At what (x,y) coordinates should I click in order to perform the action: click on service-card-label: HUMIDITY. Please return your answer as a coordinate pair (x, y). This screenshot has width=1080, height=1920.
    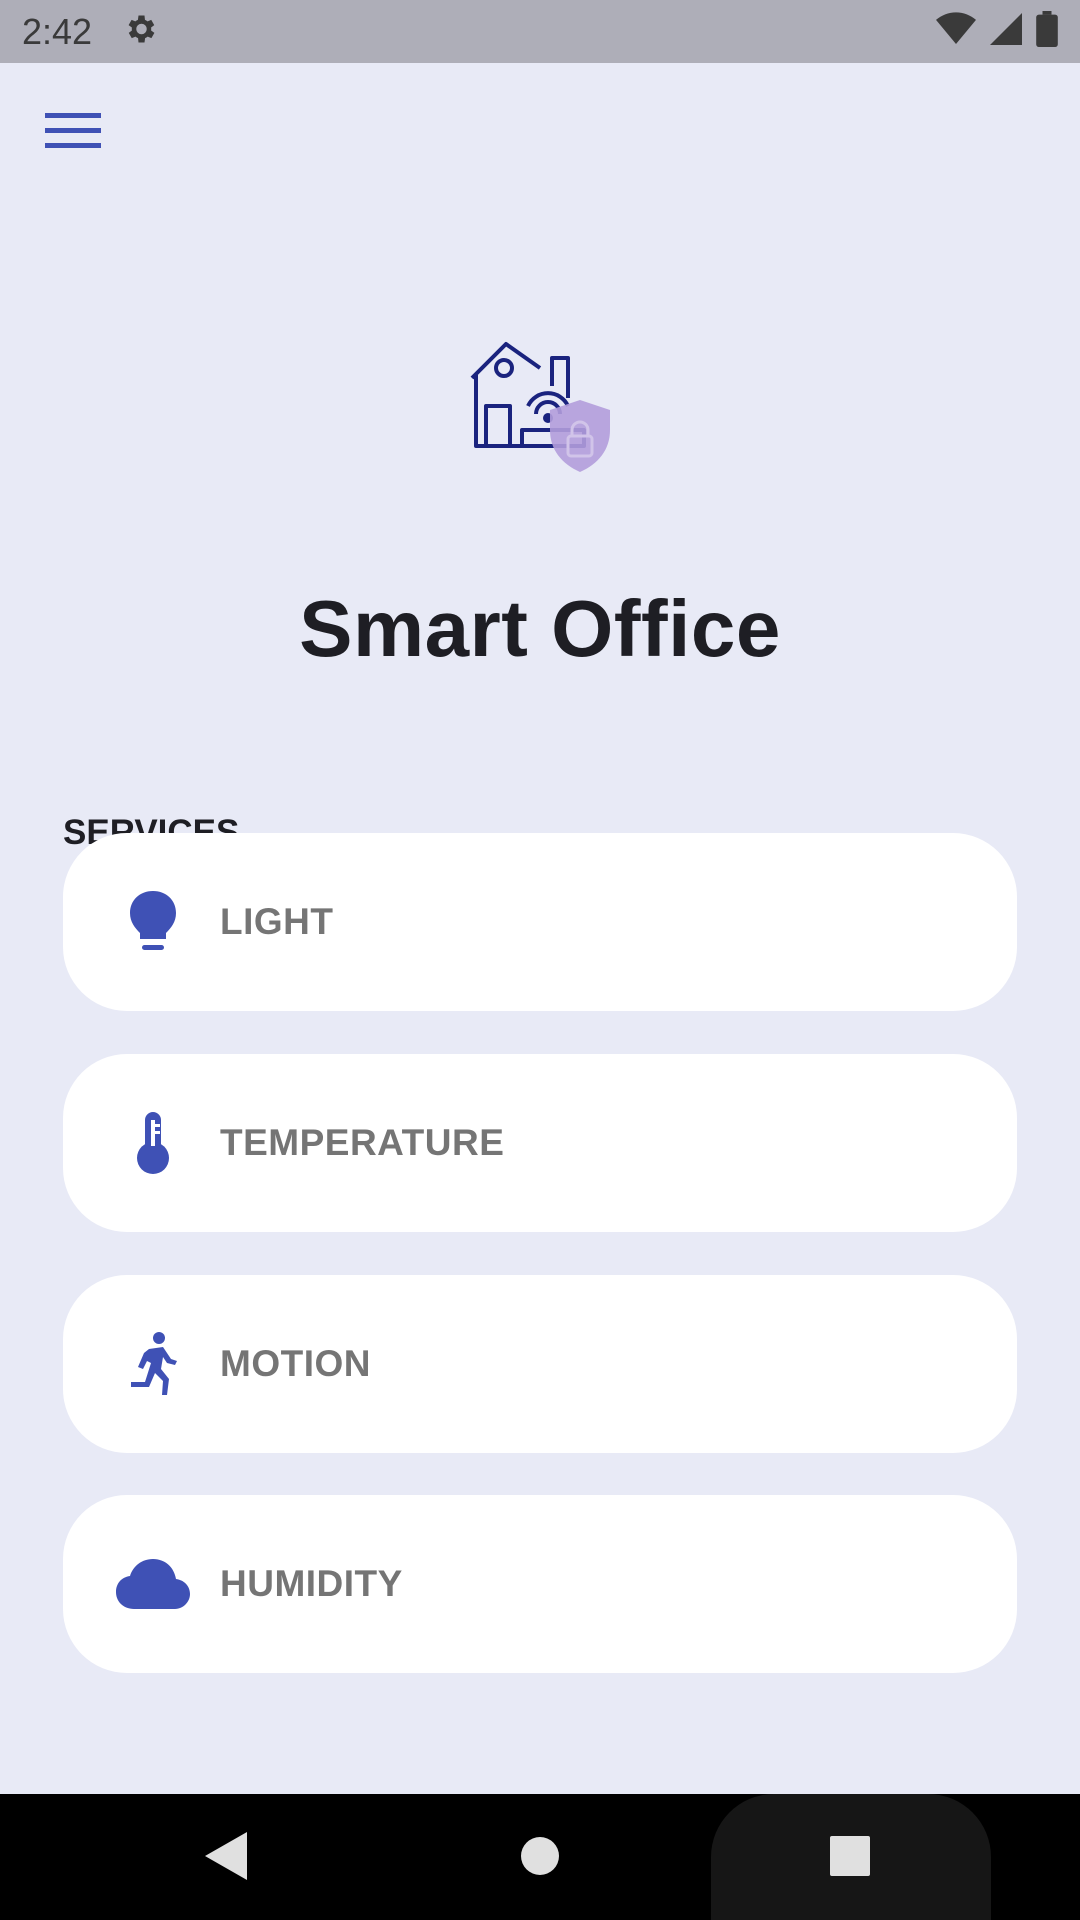
    Looking at the image, I should click on (311, 1583).